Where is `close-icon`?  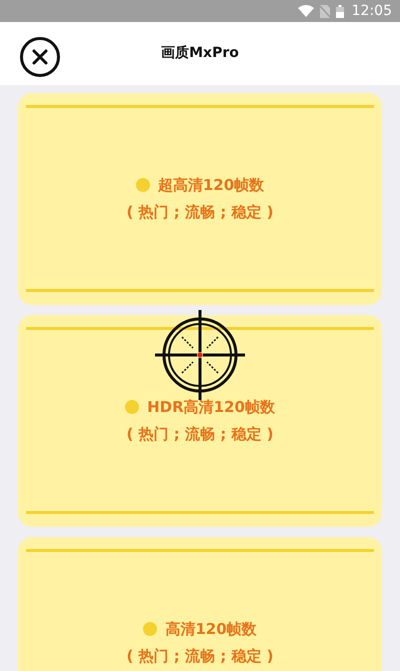
close-icon is located at coordinates (40, 57).